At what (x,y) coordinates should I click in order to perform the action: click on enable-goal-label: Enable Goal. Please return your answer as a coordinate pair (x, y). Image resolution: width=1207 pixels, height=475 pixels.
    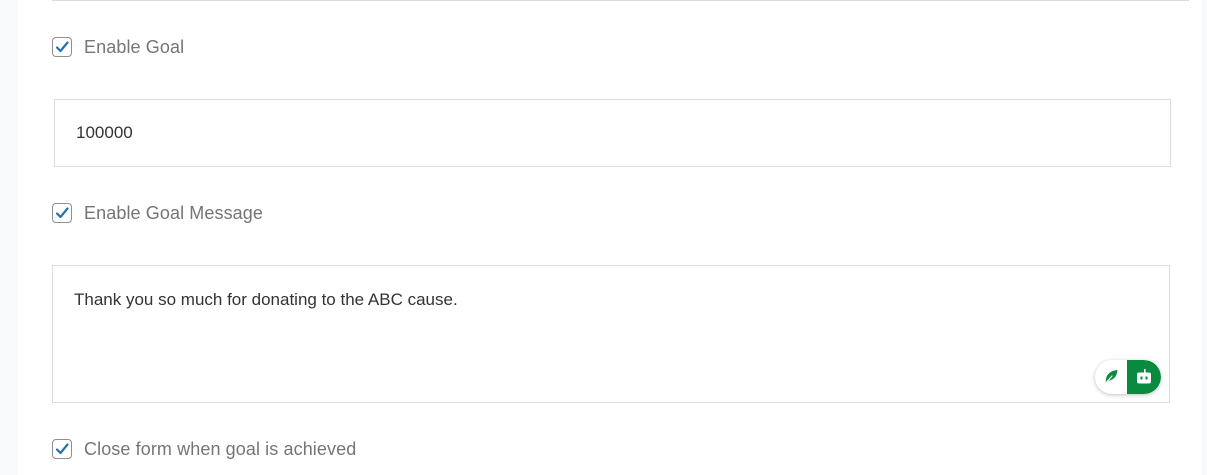
    Looking at the image, I should click on (134, 46).